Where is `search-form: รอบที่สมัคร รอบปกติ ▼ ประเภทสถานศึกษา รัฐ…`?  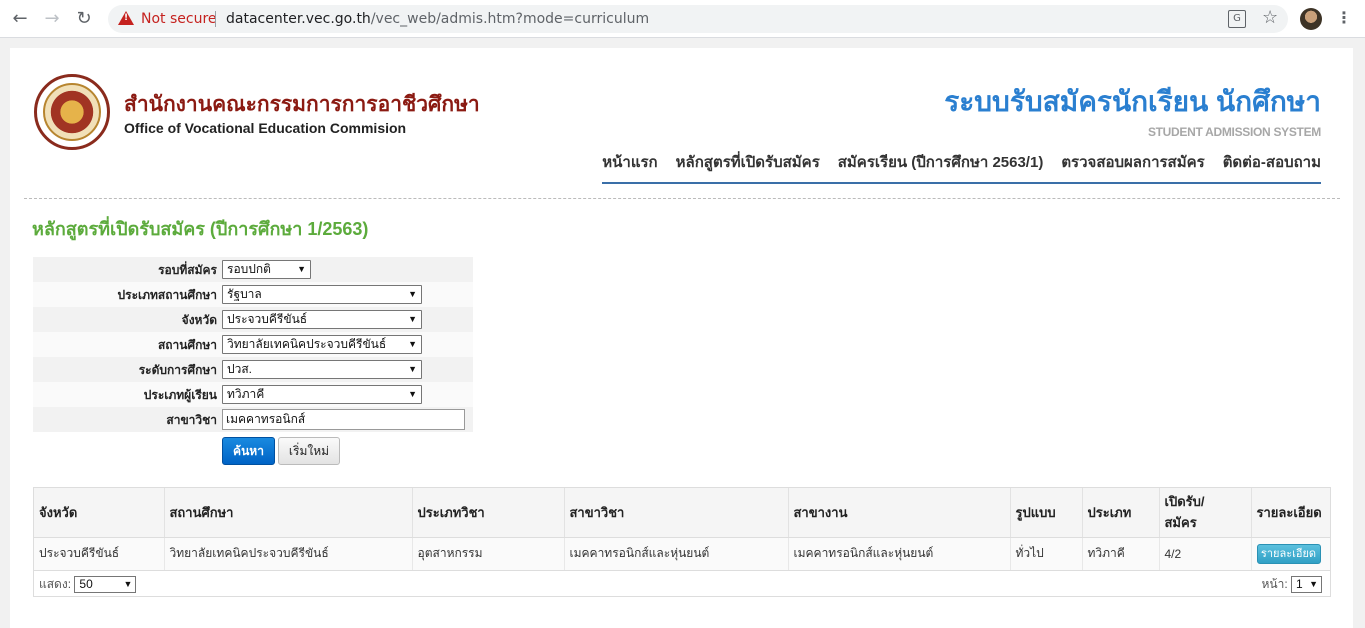
search-form: รอบที่สมัคร รอบปกติ ▼ ประเภทสถานศึกษา รัฐ… is located at coordinates (253, 344).